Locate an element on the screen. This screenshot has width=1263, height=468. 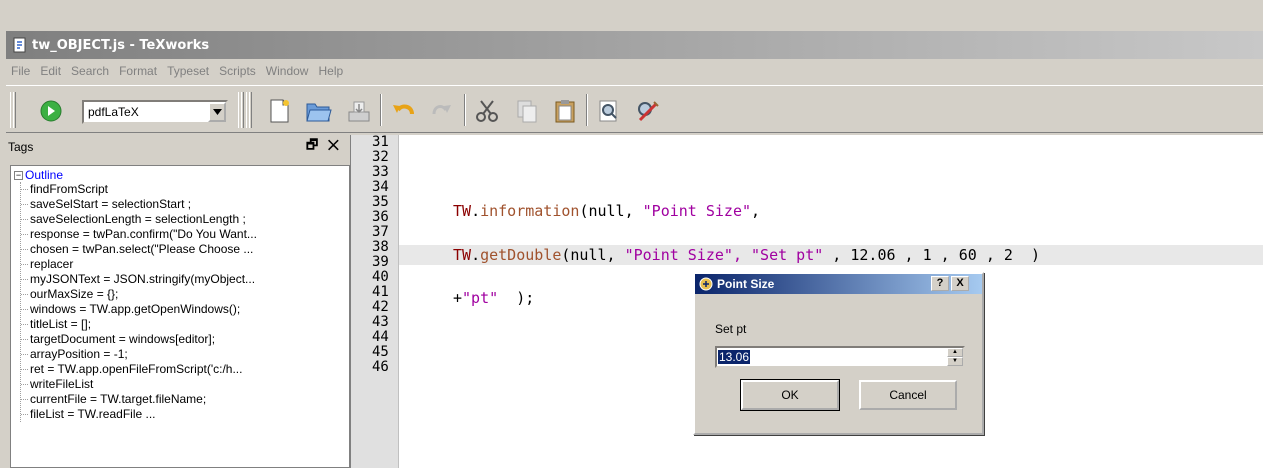
main-toolbar: pdfLaTeX is located at coordinates (634, 109).